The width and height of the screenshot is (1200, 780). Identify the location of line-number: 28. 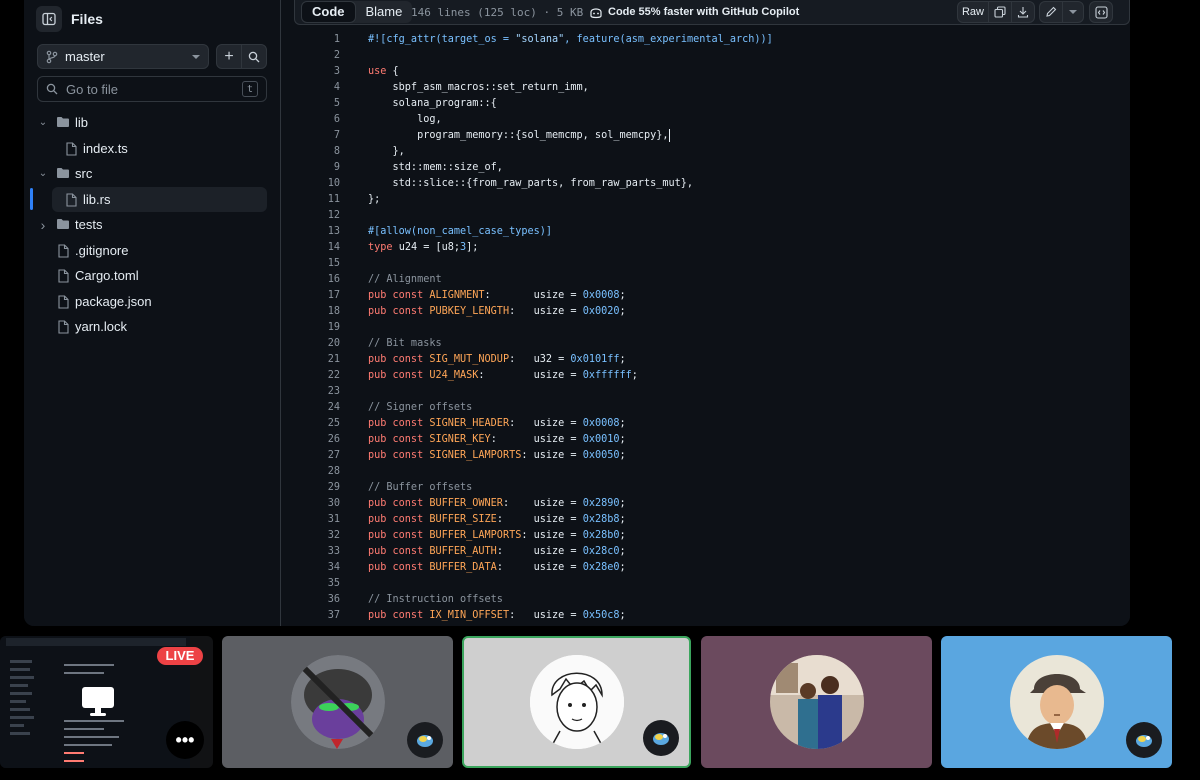
(317, 472).